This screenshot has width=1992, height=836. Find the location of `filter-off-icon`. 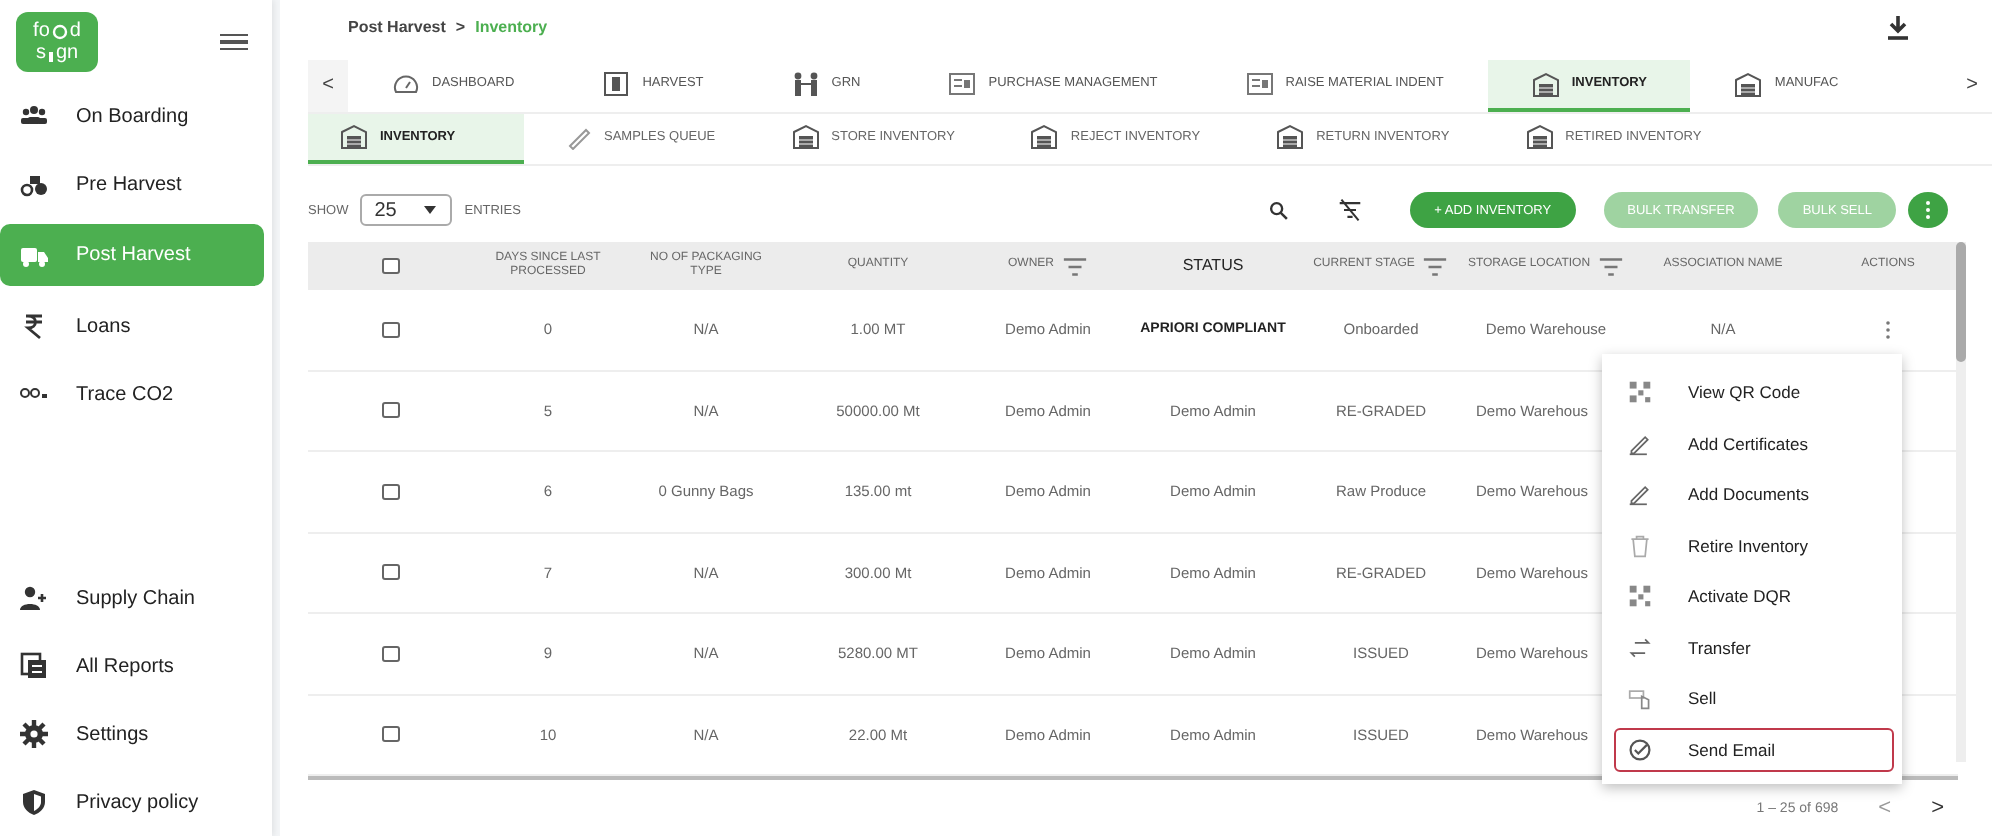

filter-off-icon is located at coordinates (1350, 210).